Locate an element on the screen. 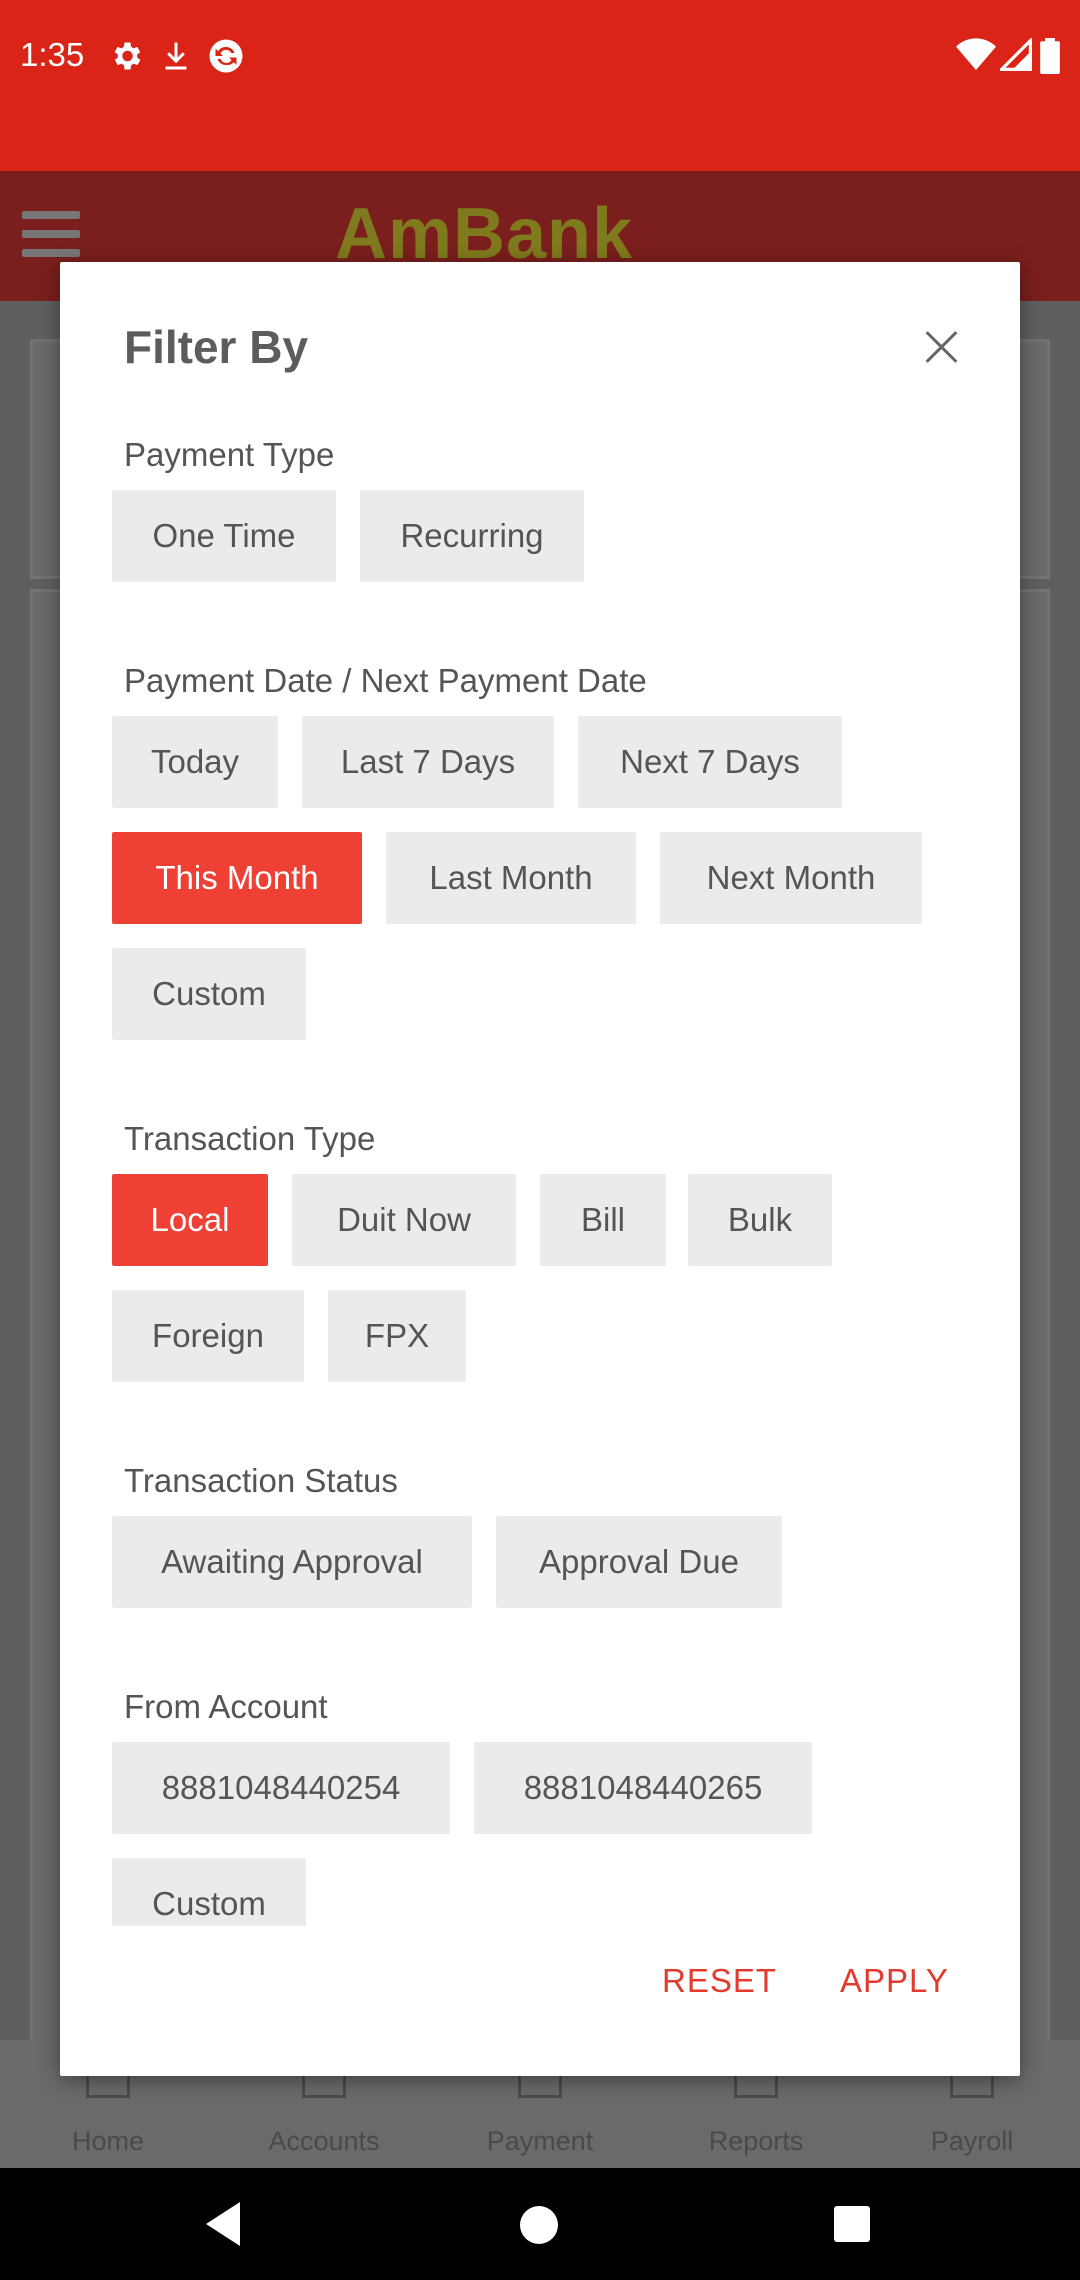  home-circle-icon is located at coordinates (539, 2225).